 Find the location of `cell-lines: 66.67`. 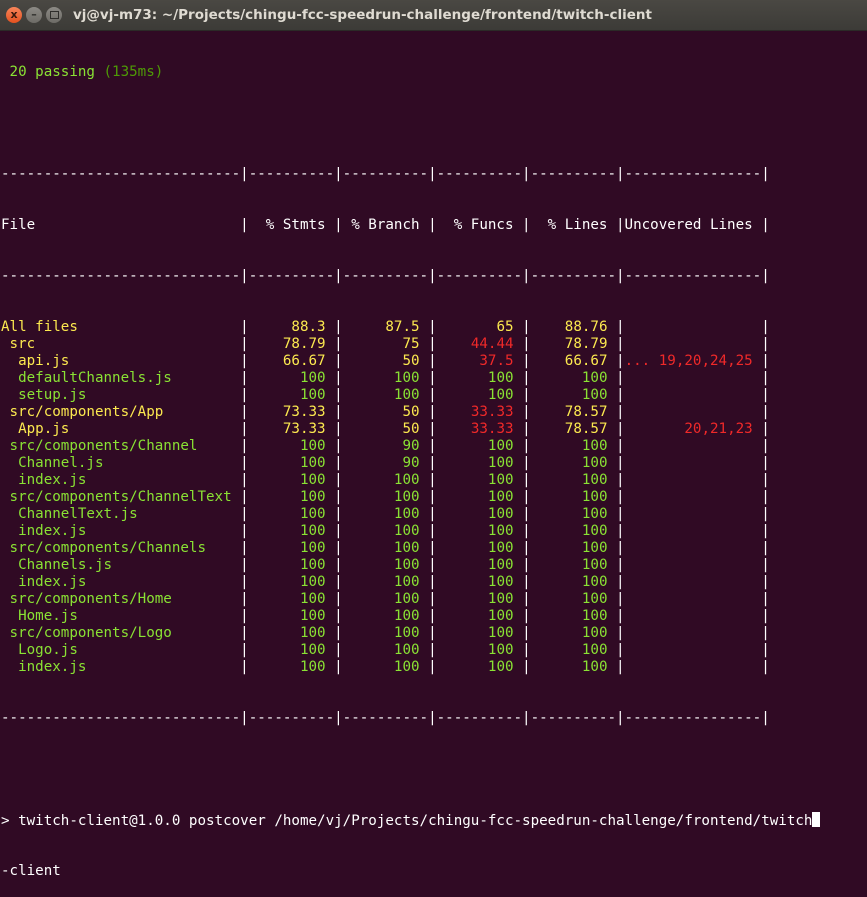

cell-lines: 66.67 is located at coordinates (573, 361).